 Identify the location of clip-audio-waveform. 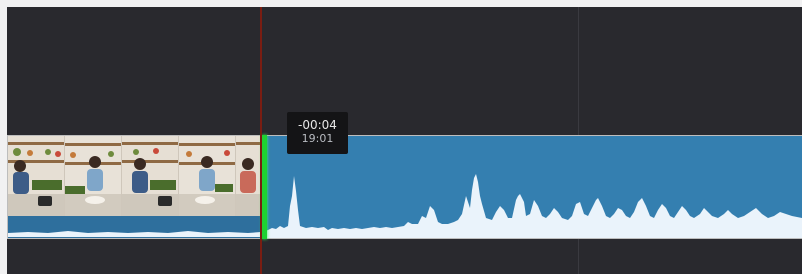
(134, 227).